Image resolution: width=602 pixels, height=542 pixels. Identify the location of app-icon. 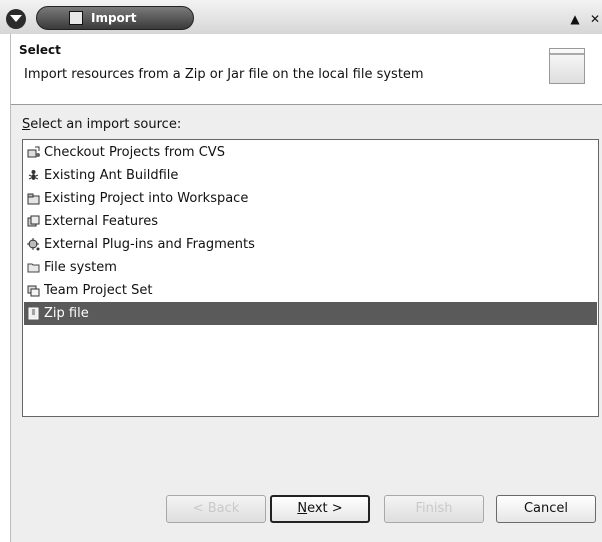
(76, 18).